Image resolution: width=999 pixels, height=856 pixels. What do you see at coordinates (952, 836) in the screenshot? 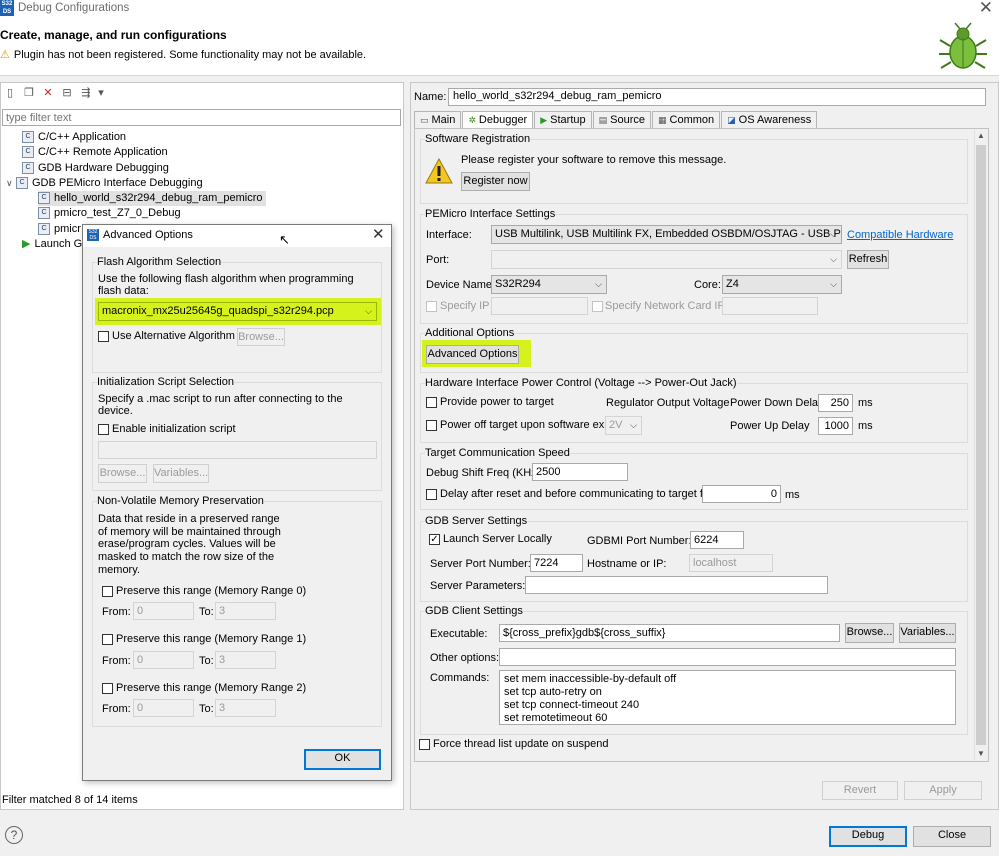
I see `close-button: Close` at bounding box center [952, 836].